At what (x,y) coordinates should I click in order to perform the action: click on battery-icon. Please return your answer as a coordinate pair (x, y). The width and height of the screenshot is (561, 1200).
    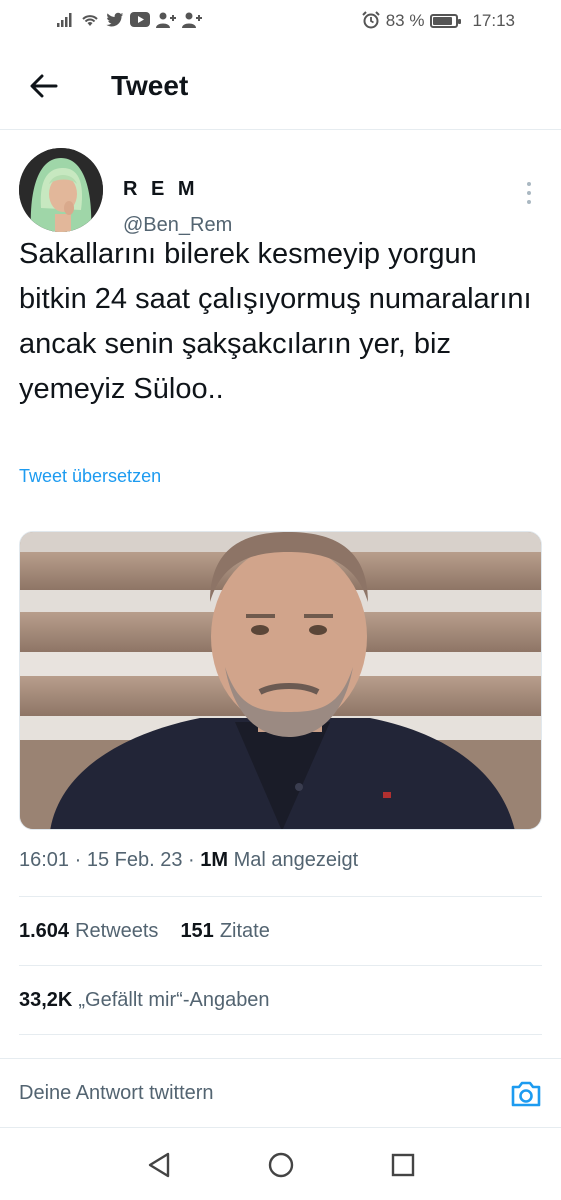
    Looking at the image, I should click on (446, 21).